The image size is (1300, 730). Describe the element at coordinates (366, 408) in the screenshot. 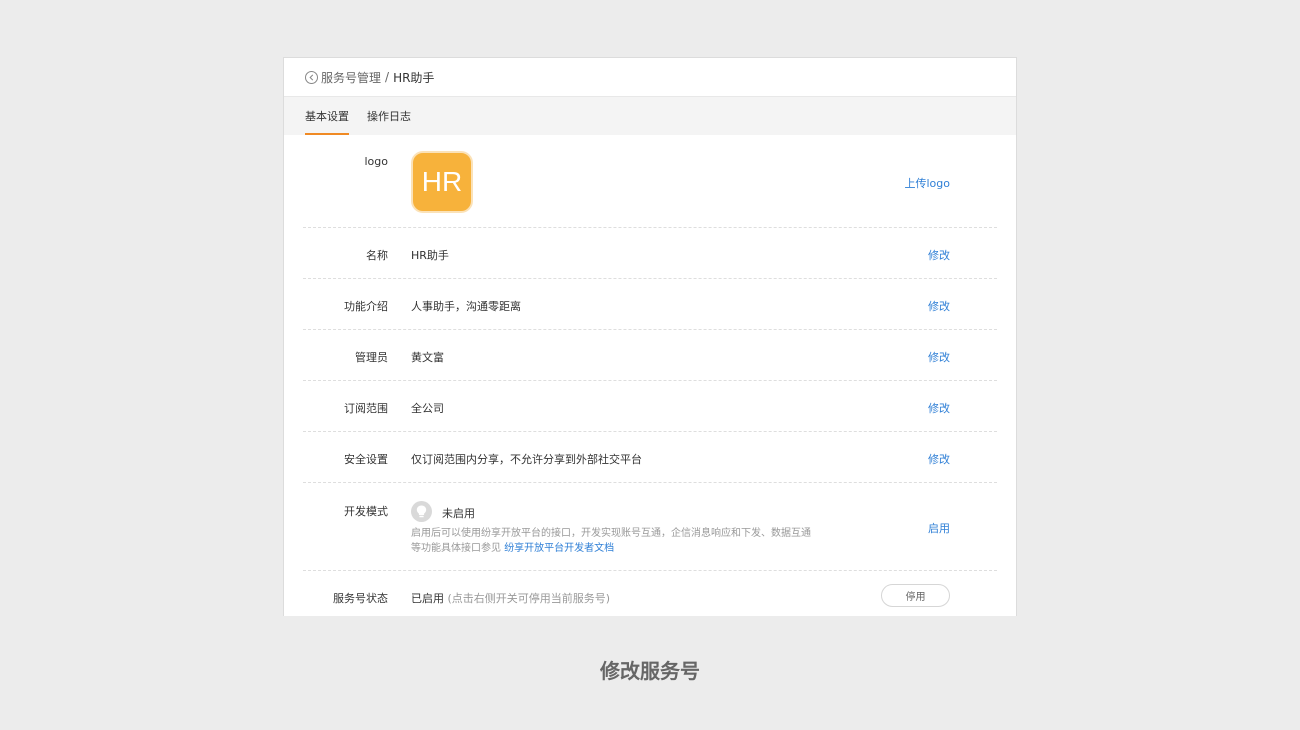

I see `scope-label: 订阅范围` at that location.